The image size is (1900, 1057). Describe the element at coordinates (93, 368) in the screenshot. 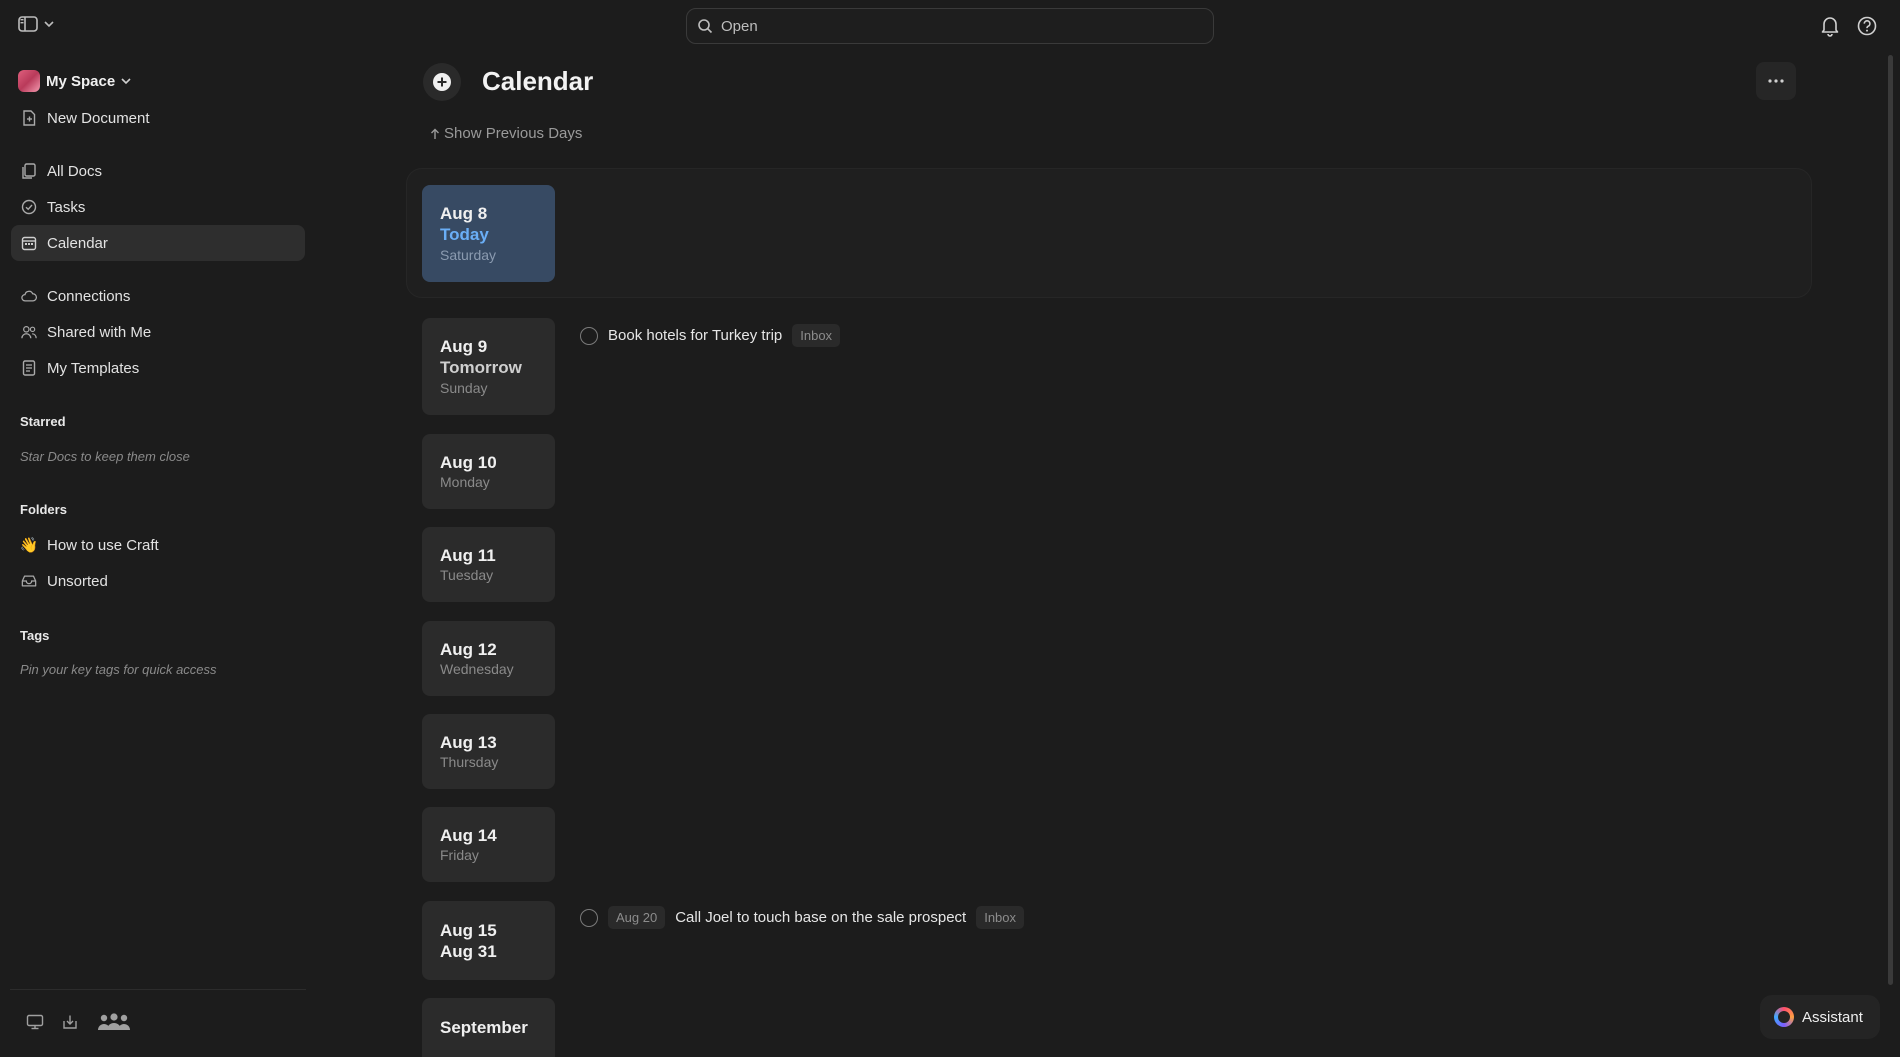

I see `sidebar-item-label: My Templates` at that location.